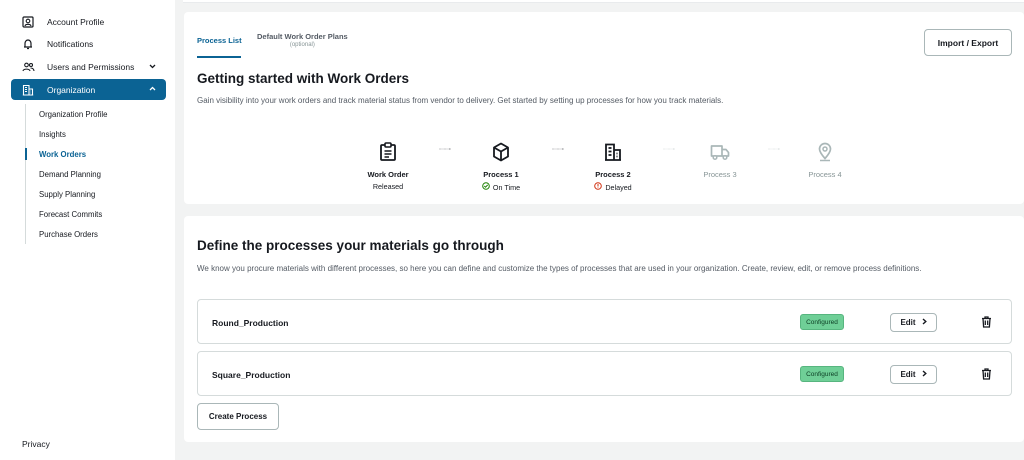  Describe the element at coordinates (720, 174) in the screenshot. I see `step-name: Process 3` at that location.